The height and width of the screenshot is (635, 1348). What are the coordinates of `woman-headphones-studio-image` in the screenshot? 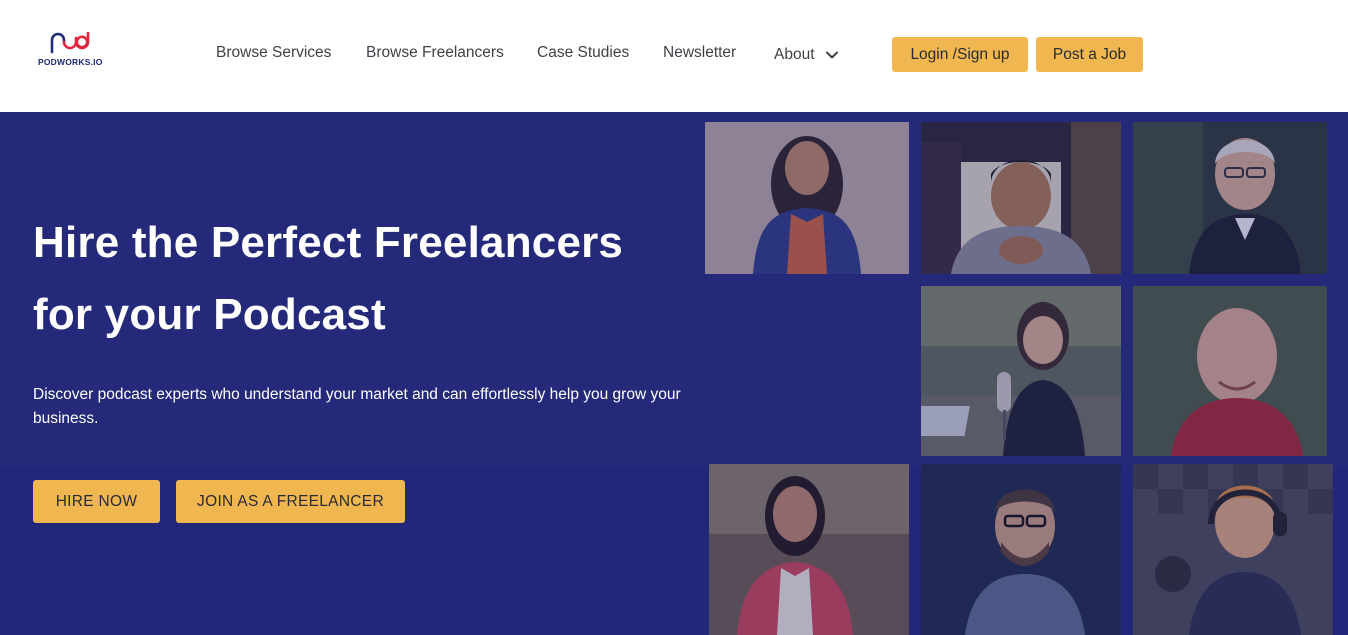 It's located at (1233, 549).